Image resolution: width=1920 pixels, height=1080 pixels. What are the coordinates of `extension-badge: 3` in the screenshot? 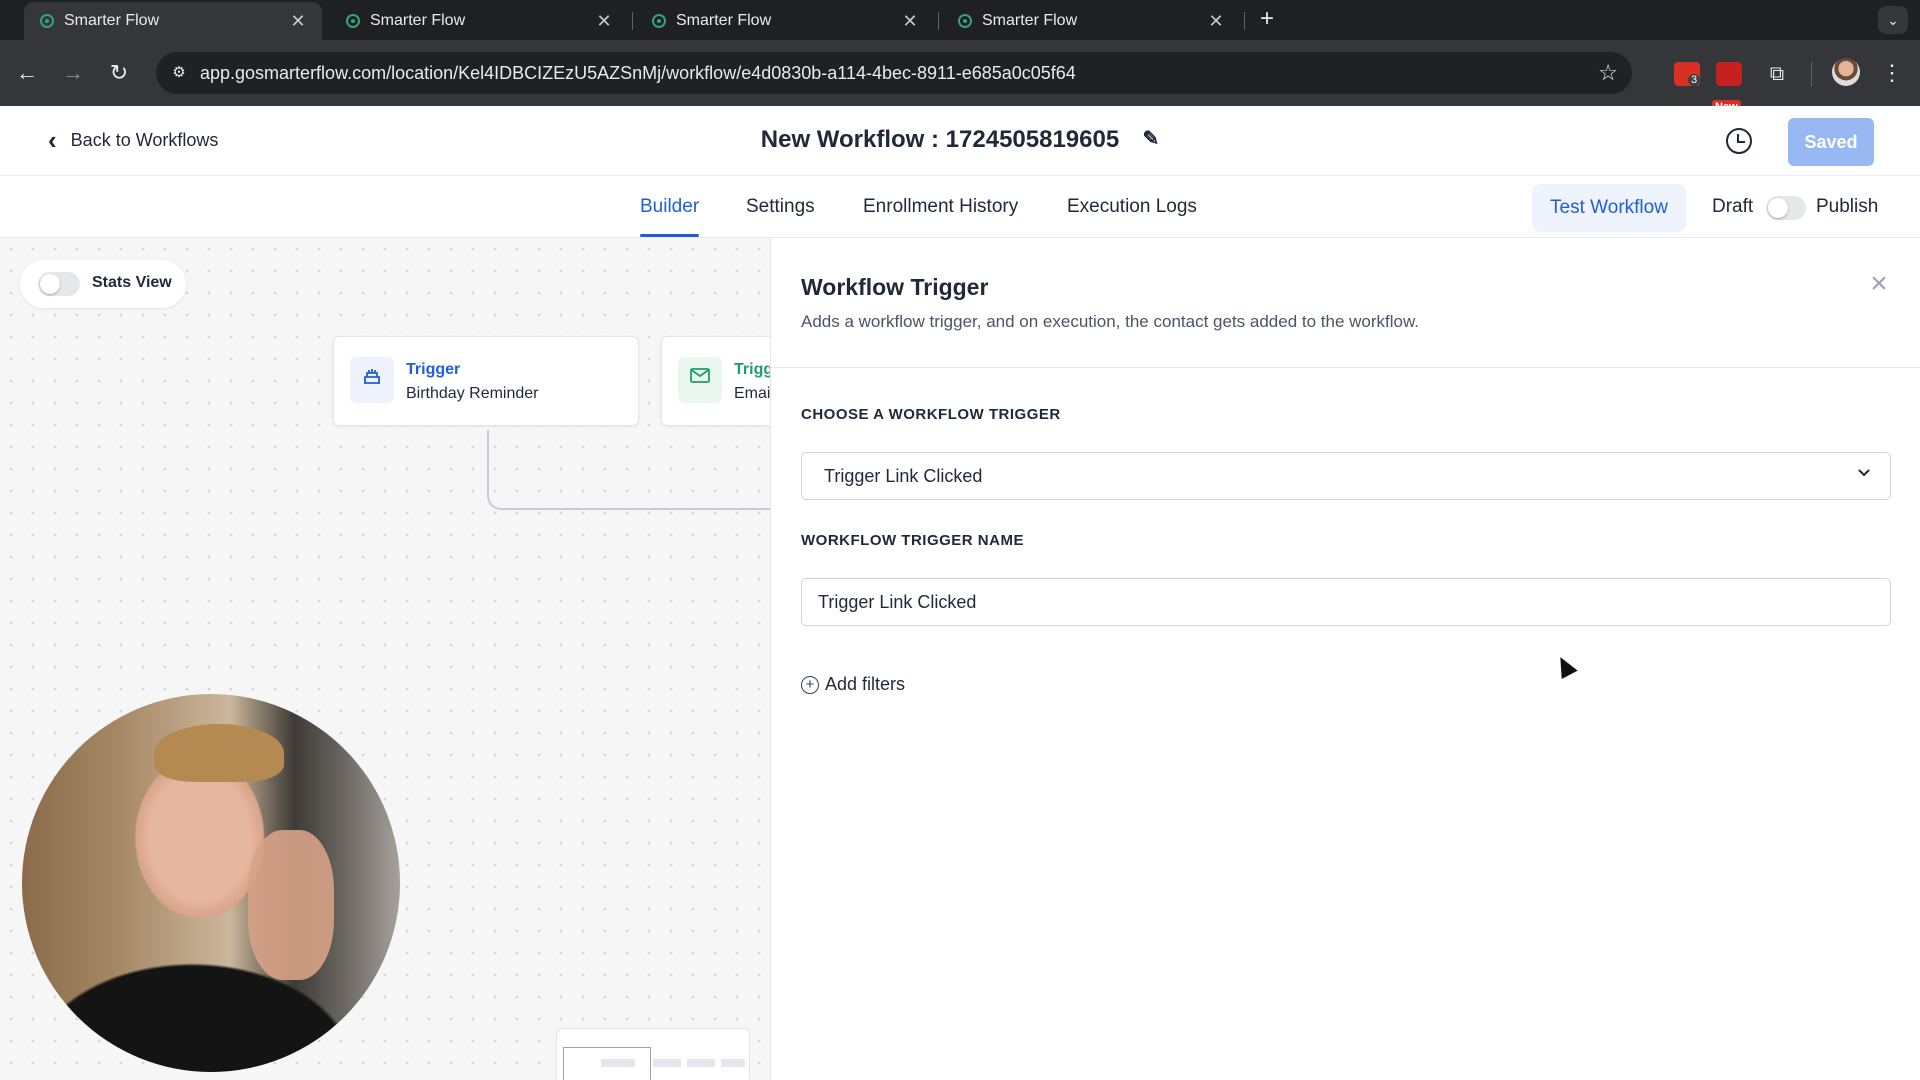 It's located at (1694, 80).